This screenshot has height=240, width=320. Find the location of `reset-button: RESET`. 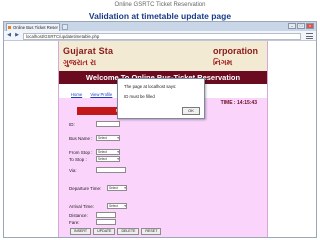

reset-button: RESET is located at coordinates (151, 231).